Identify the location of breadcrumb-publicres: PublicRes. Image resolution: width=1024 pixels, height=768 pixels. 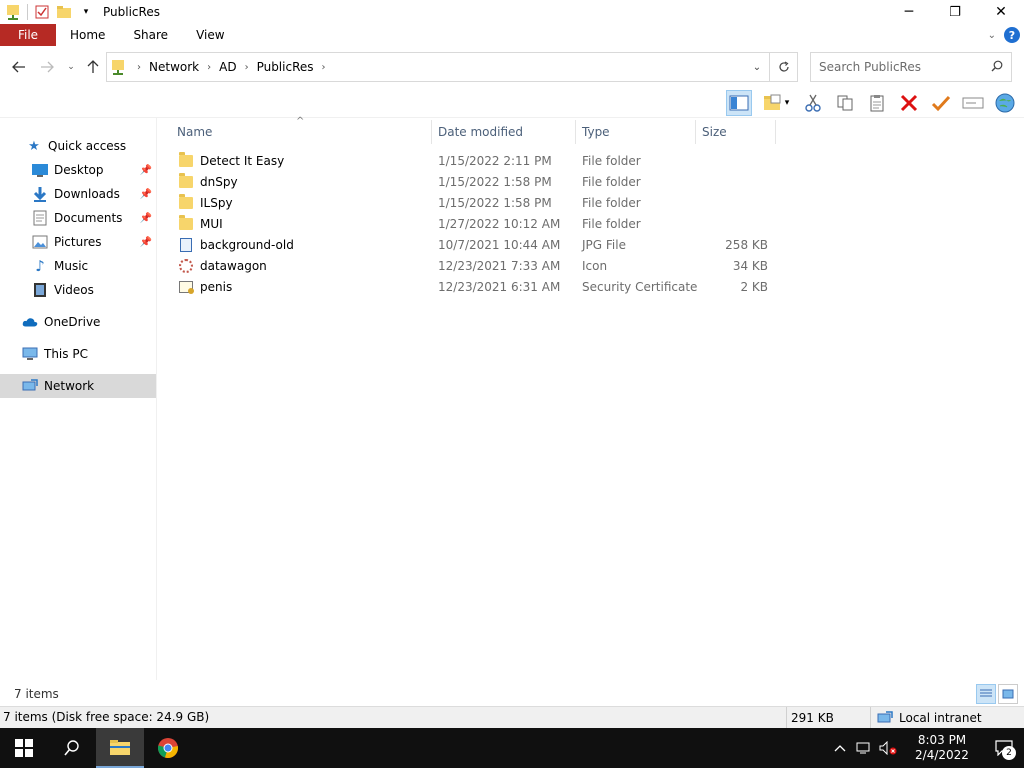
(285, 67).